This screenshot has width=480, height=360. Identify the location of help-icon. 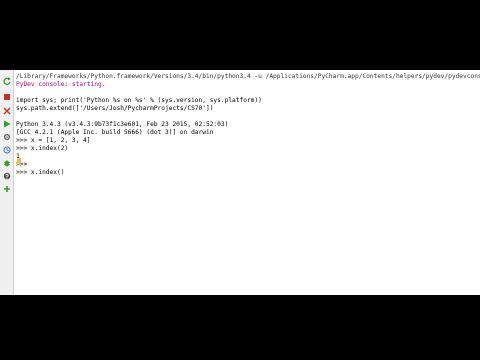
(6, 175).